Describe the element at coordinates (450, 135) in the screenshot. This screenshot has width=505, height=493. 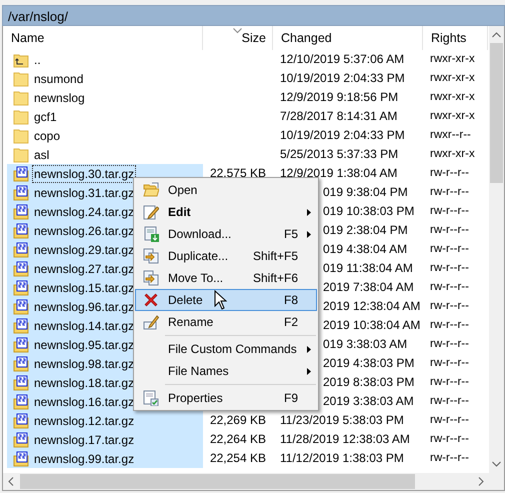
I see `permissions: rwxr--r--` at that location.